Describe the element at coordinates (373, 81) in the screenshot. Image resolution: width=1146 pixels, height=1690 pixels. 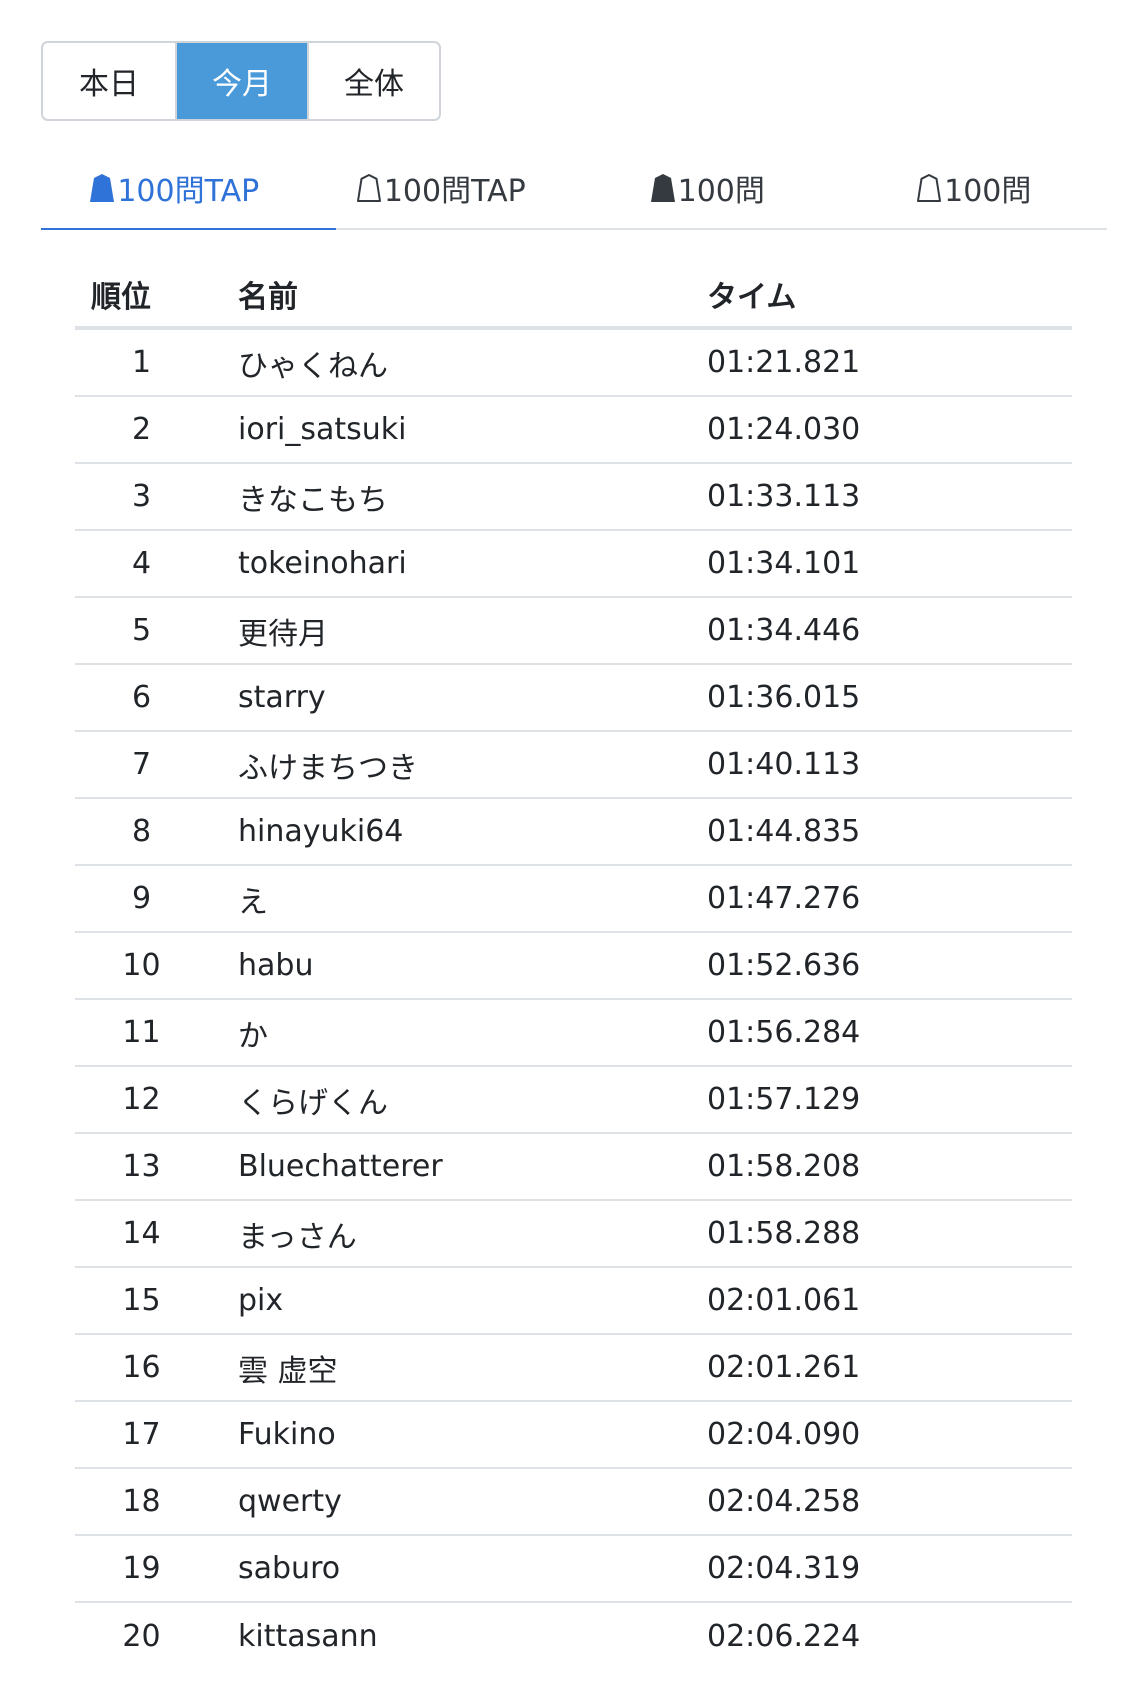
I see `period-all-button: 全体` at that location.